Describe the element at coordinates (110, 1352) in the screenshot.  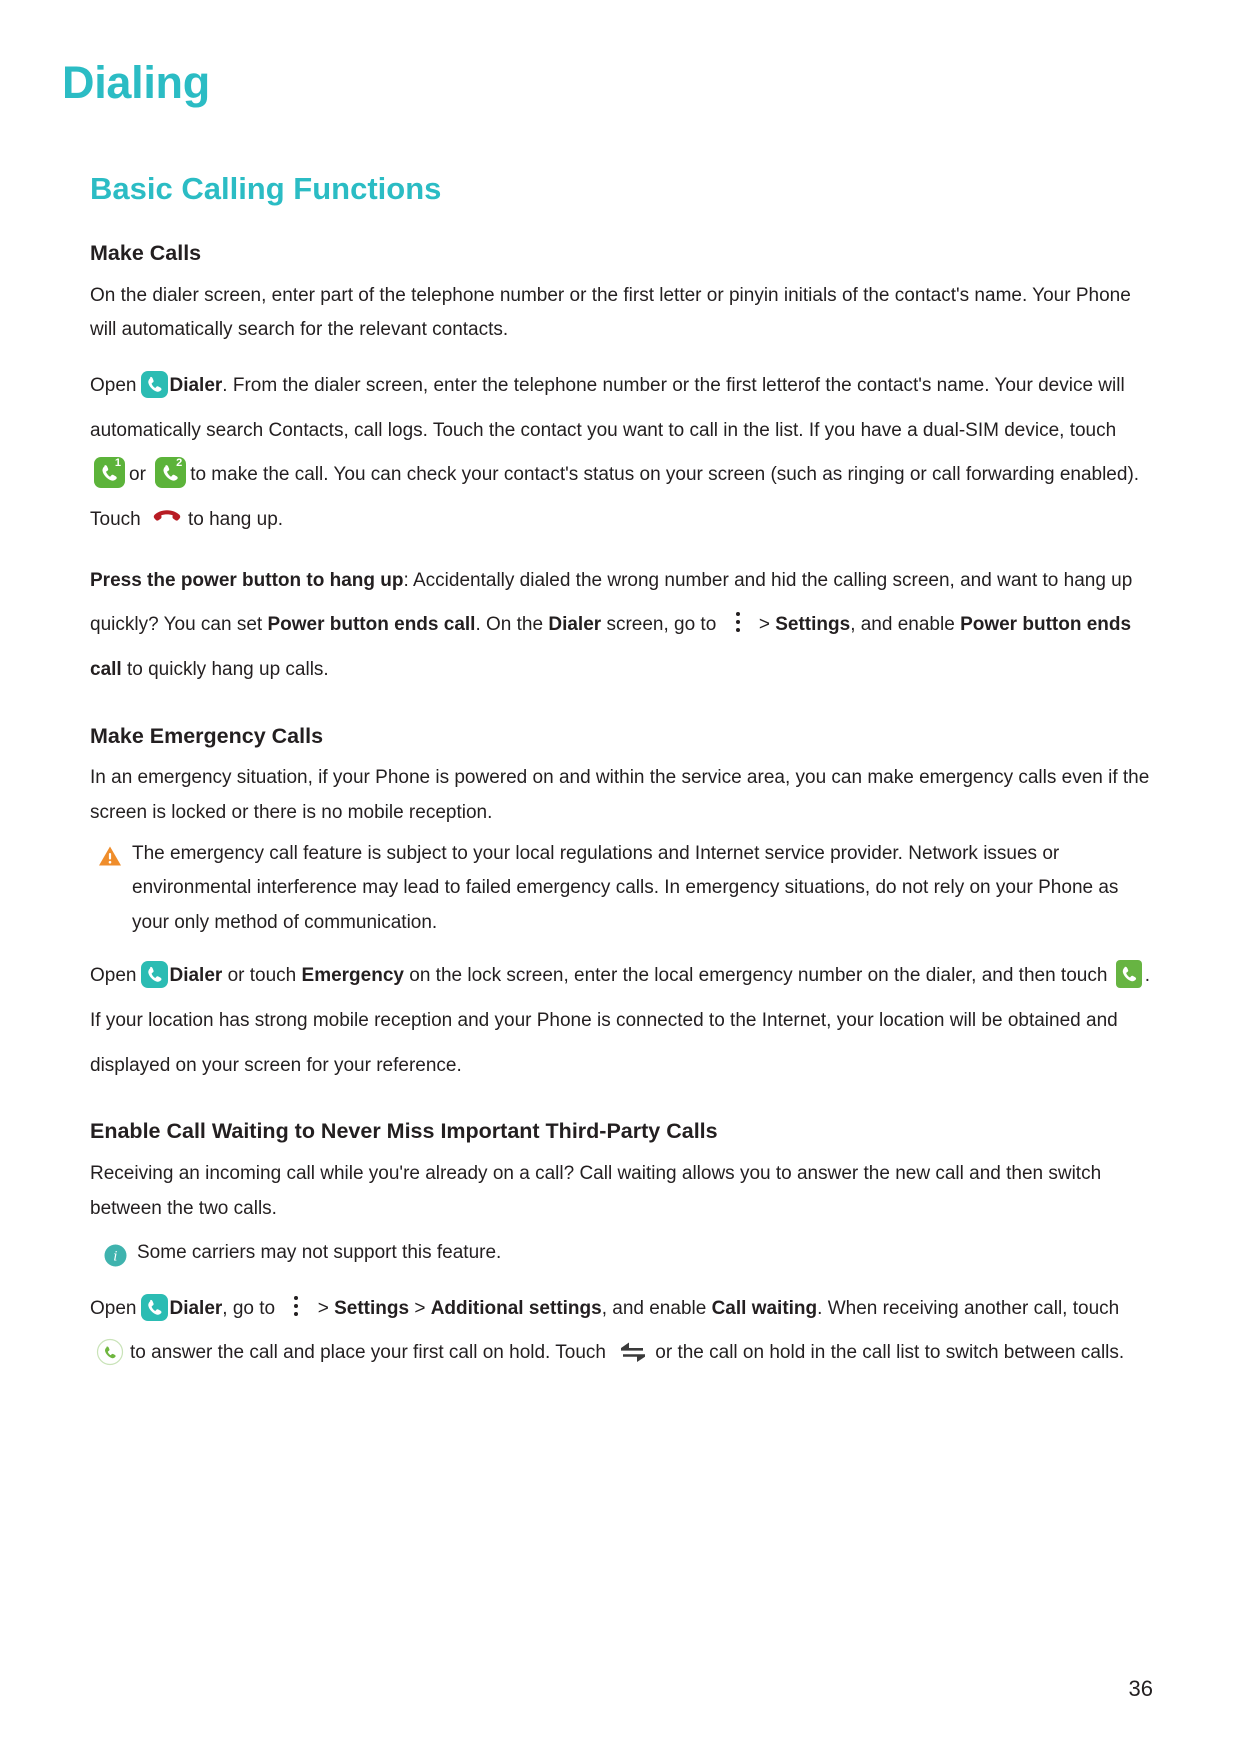
I see `answer-call-icon` at that location.